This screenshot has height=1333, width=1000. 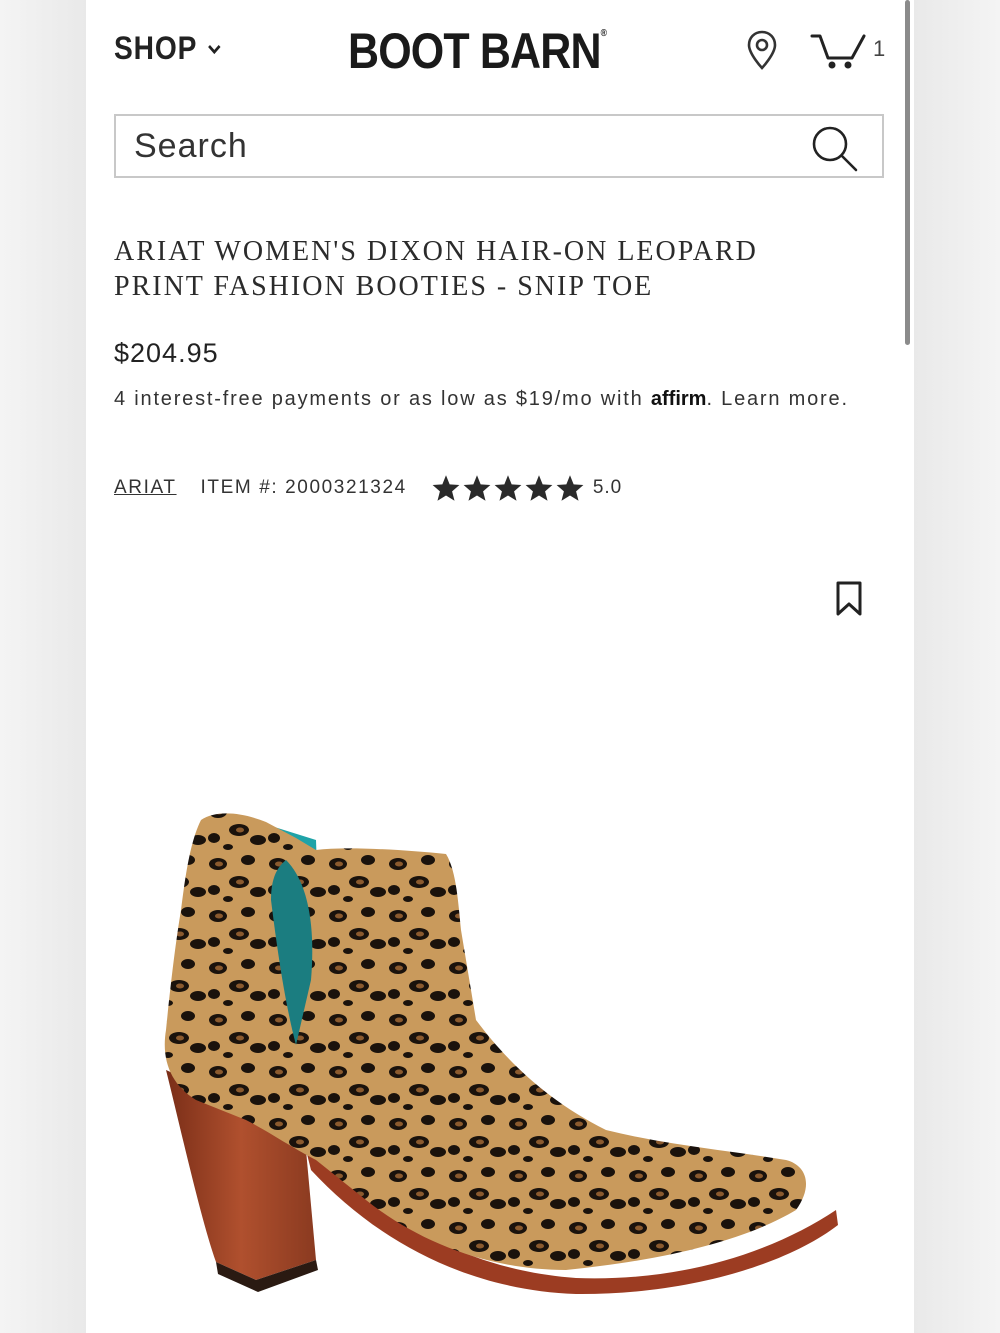 What do you see at coordinates (849, 599) in the screenshot?
I see `bookmark-icon` at bounding box center [849, 599].